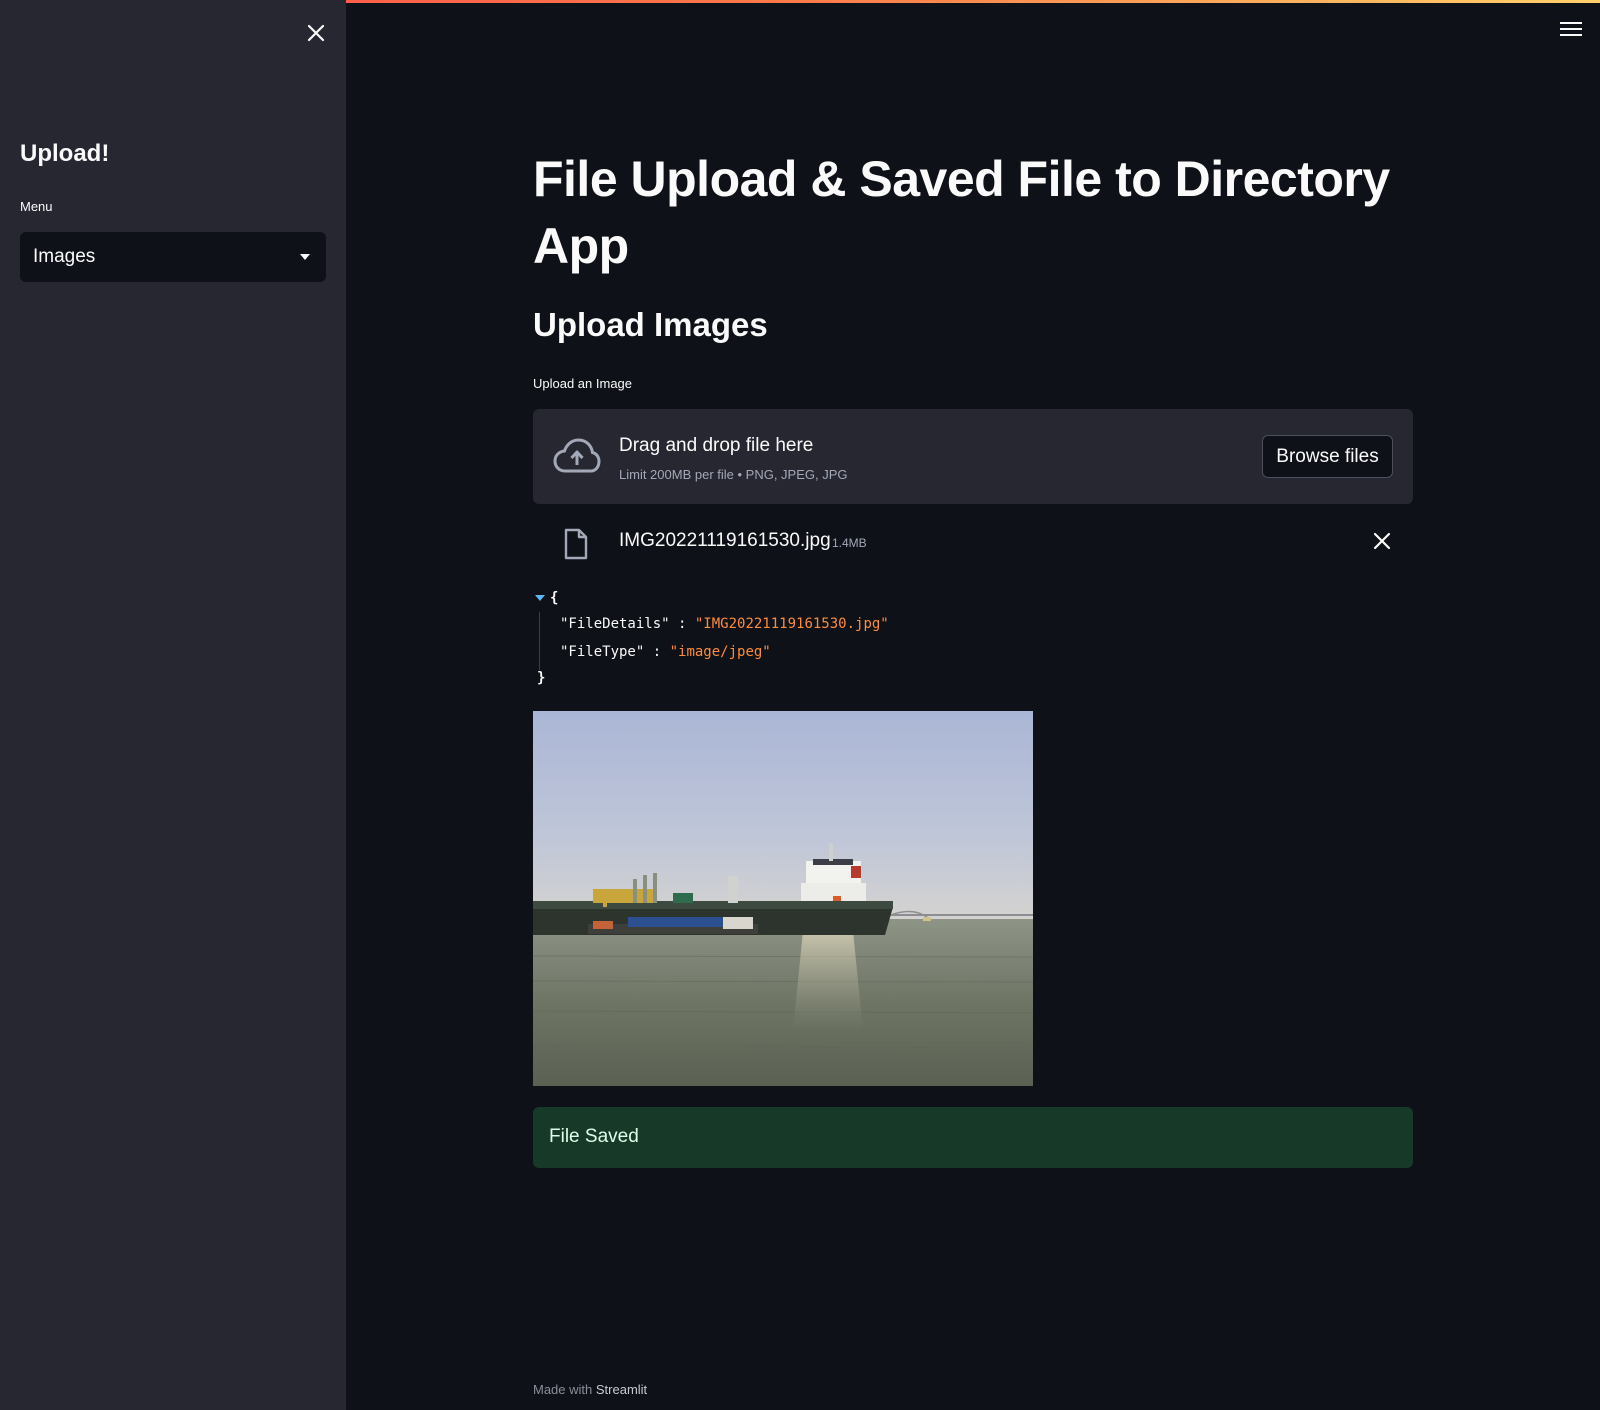 The height and width of the screenshot is (1410, 1600). What do you see at coordinates (65, 153) in the screenshot?
I see `sidebar-title: Upload!` at bounding box center [65, 153].